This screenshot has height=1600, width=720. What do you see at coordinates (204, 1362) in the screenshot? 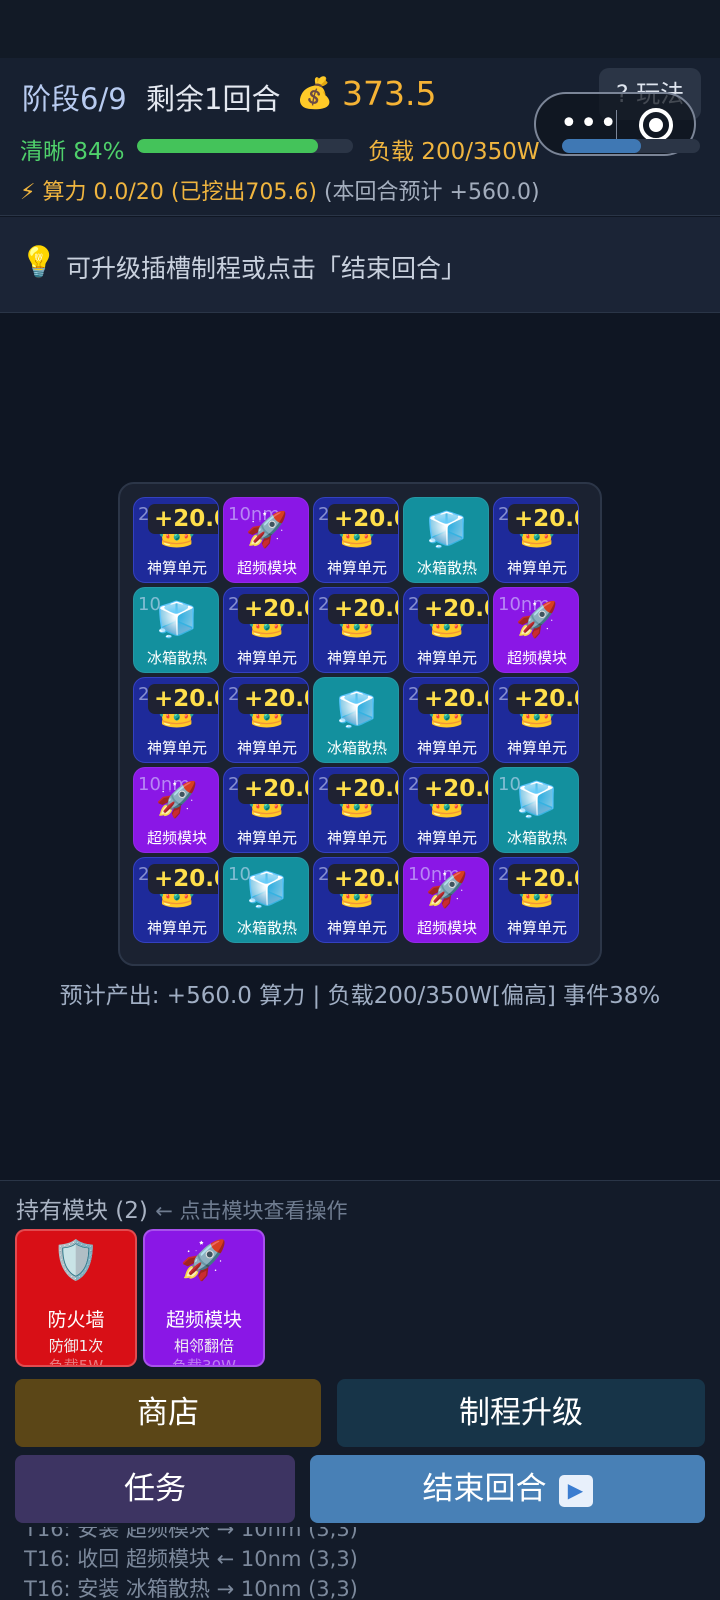
I see `module-load: 负载30W` at bounding box center [204, 1362].